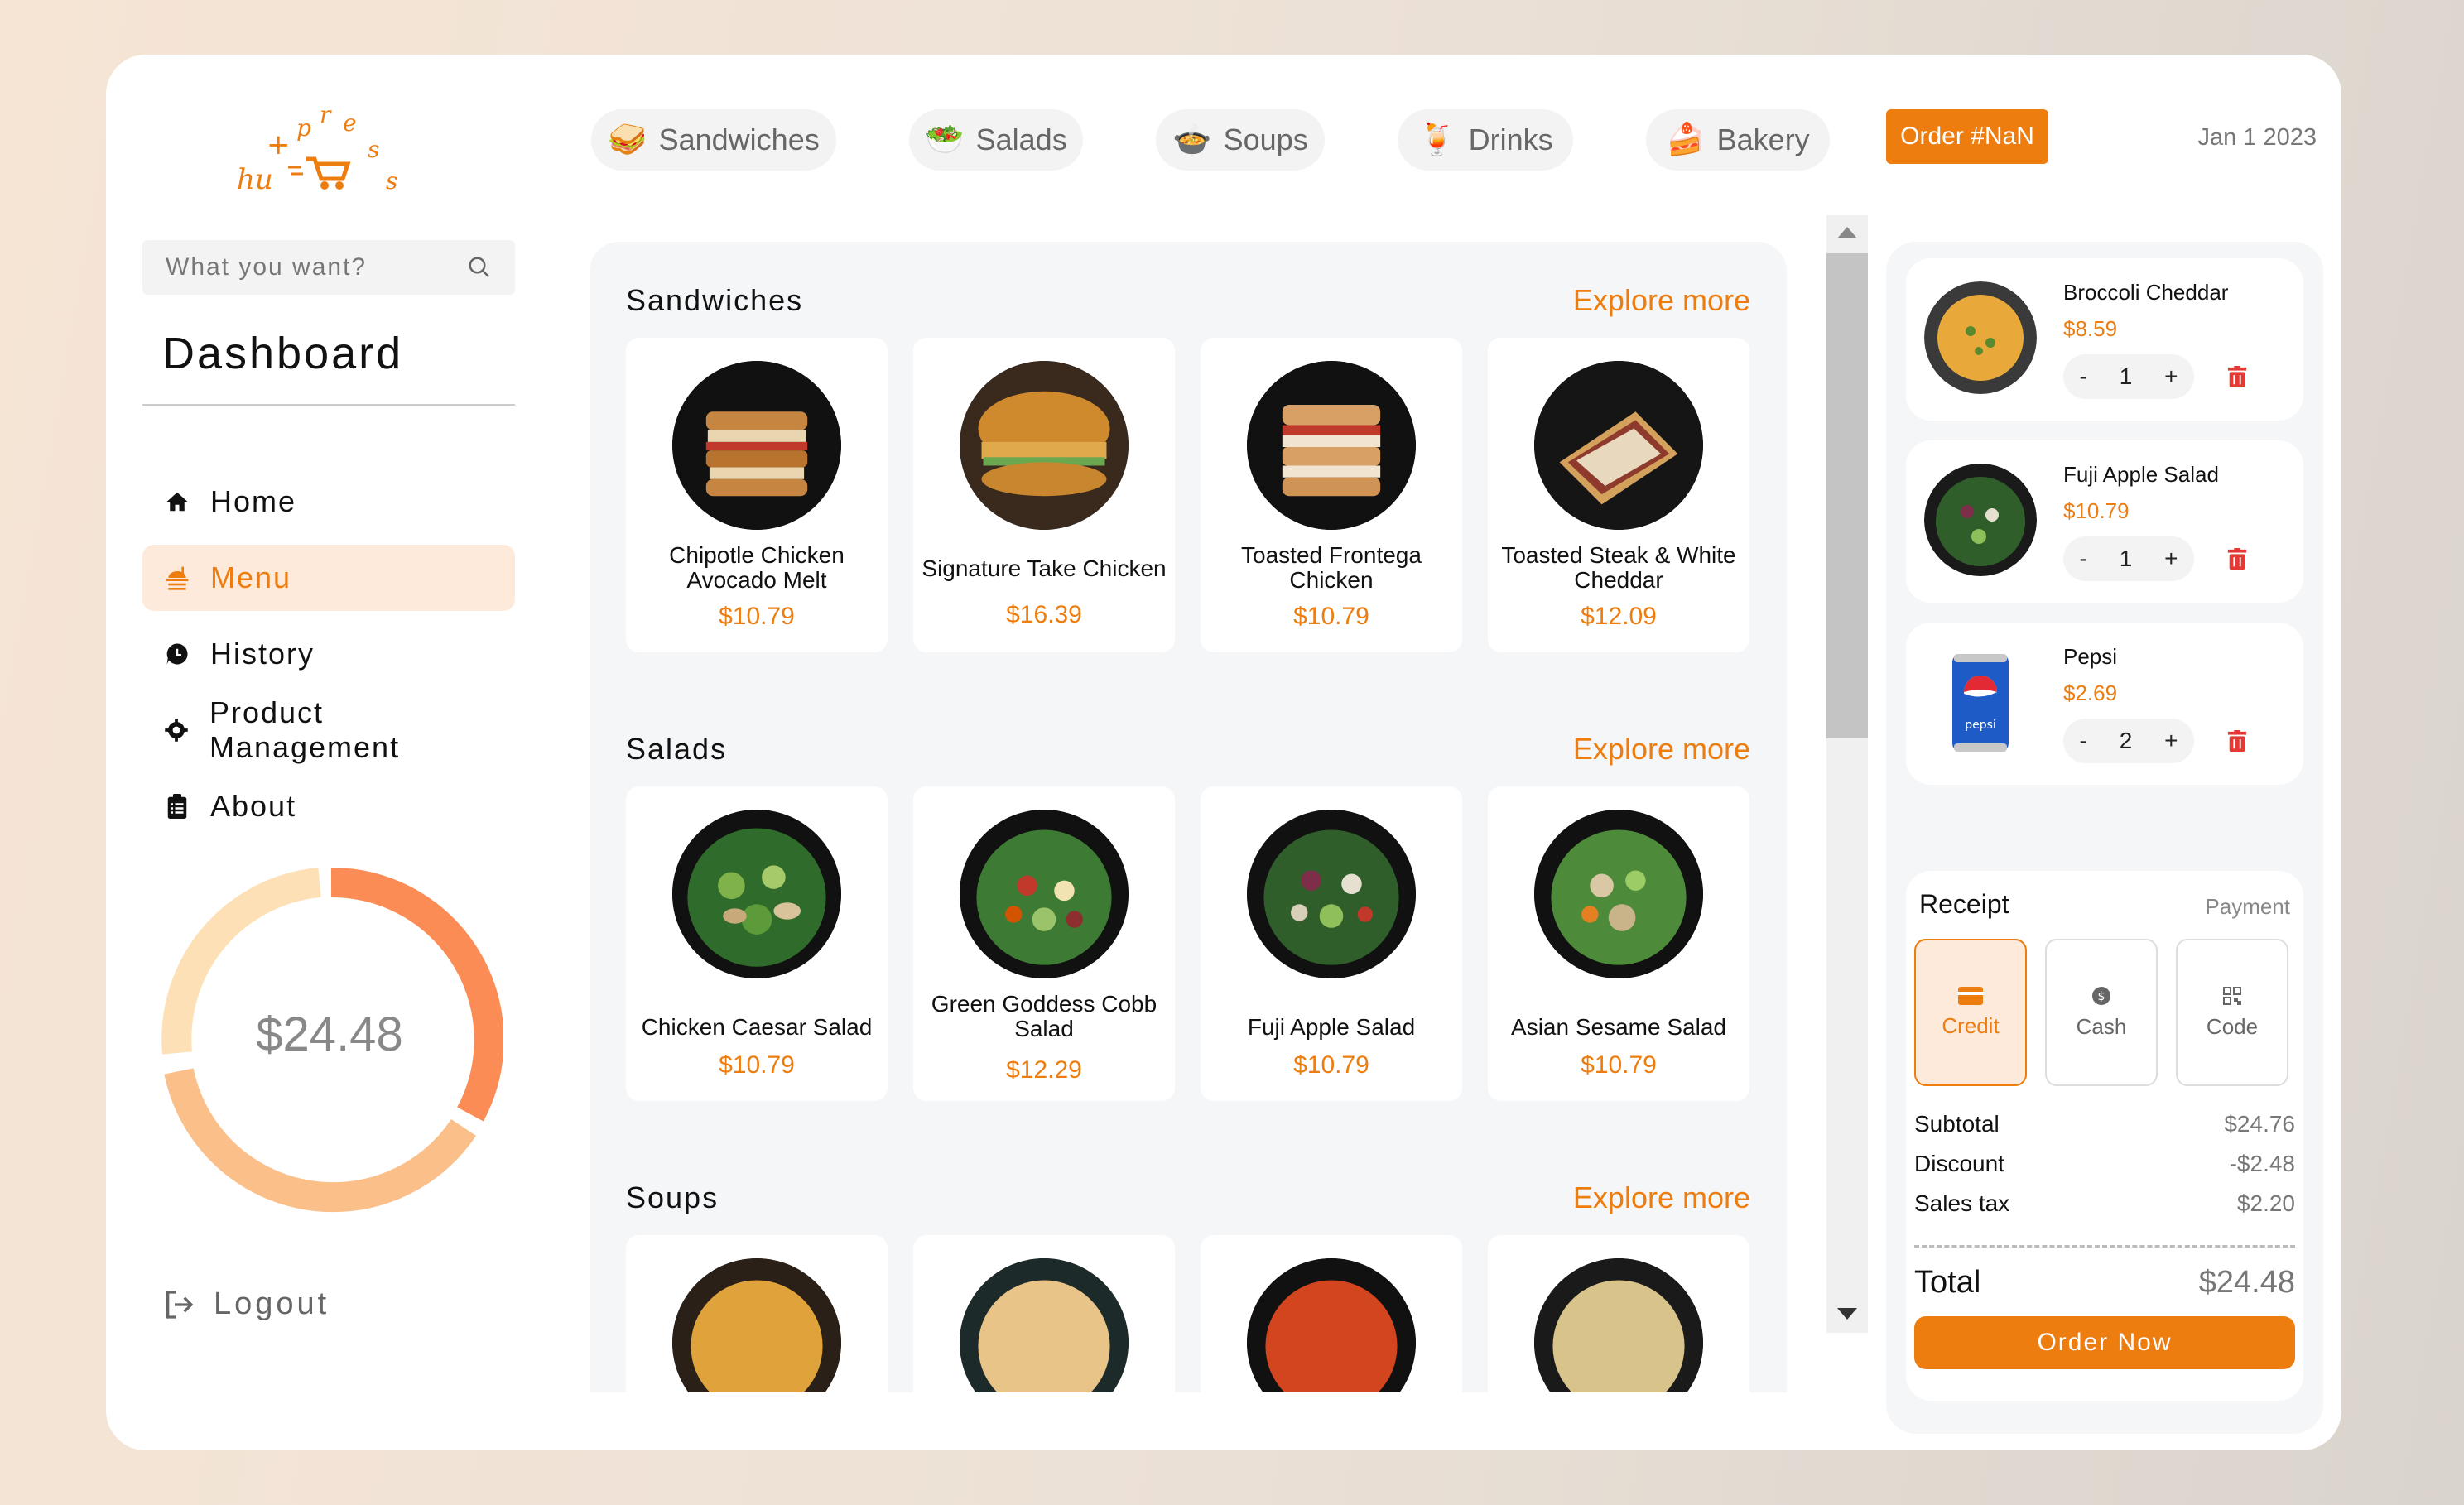 The height and width of the screenshot is (1505, 2464). Describe the element at coordinates (1686, 140) in the screenshot. I see `cake-icon: 🍰` at that location.